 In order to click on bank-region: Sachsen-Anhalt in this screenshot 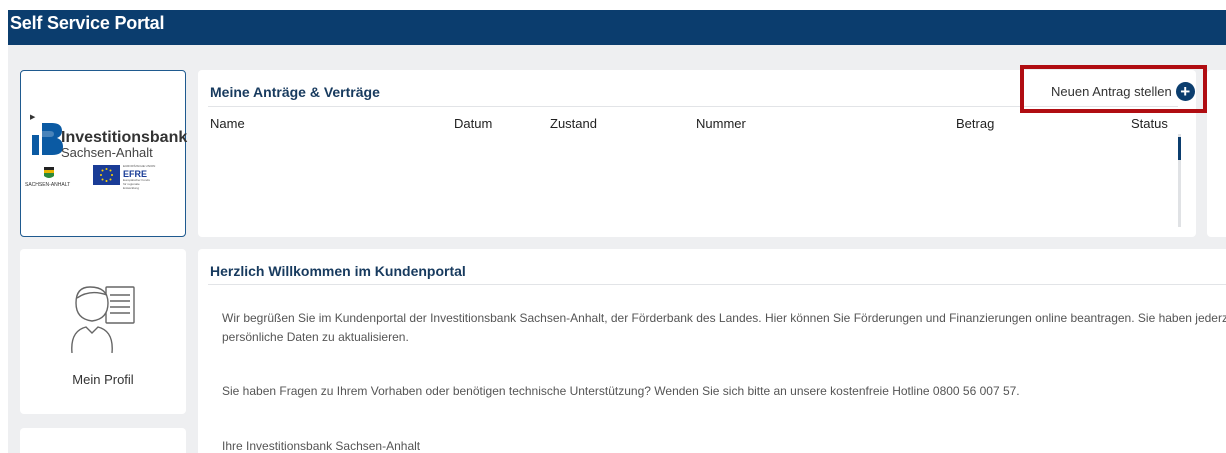, I will do `click(107, 152)`.